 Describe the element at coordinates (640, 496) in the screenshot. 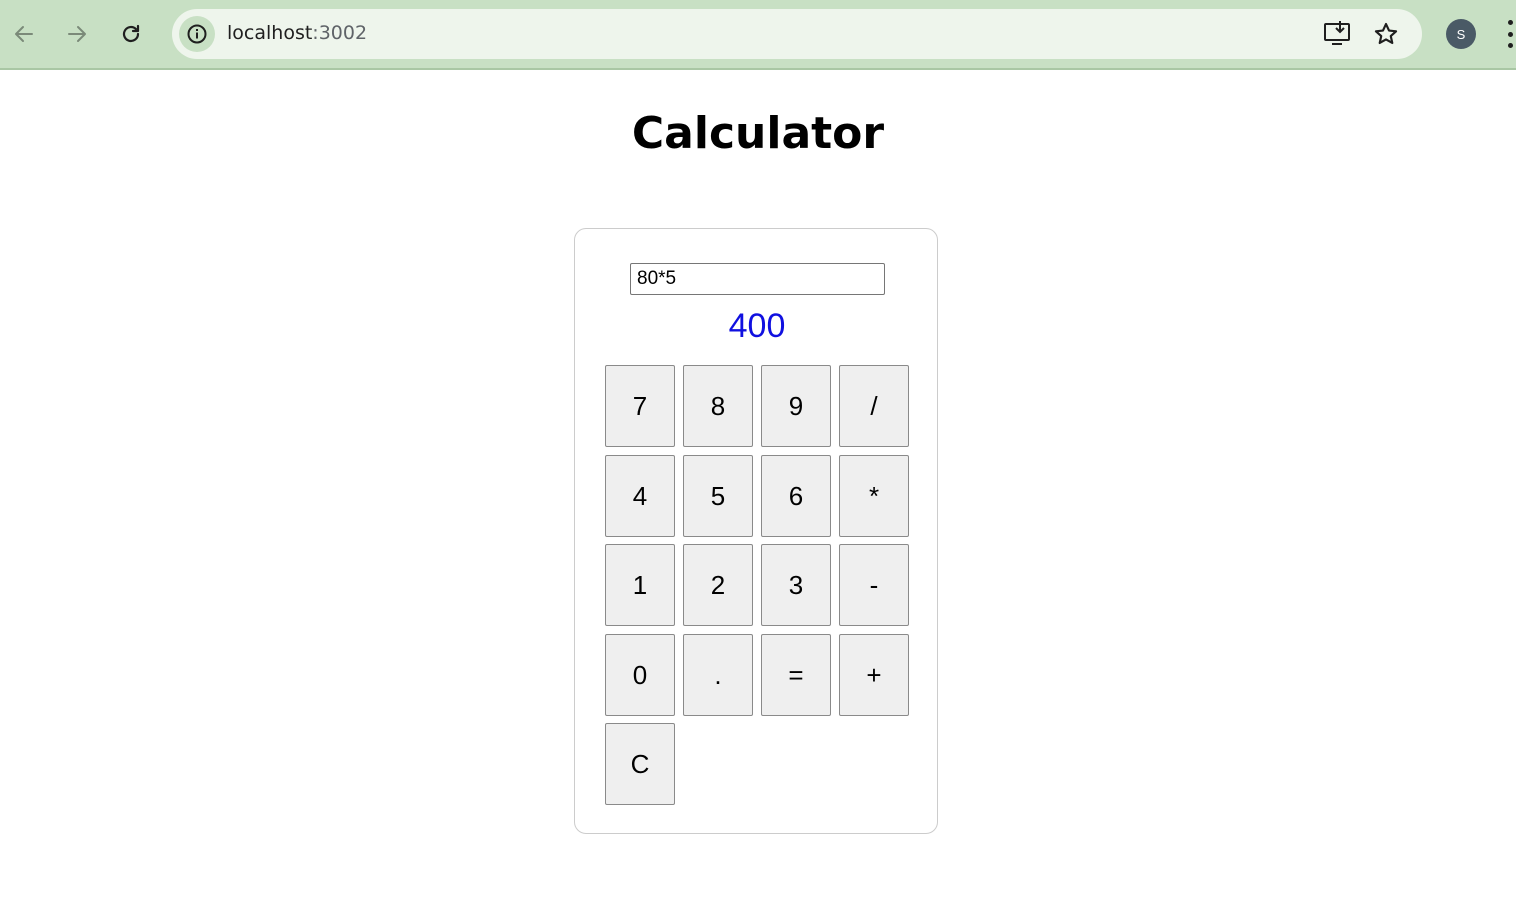

I see `key-4-button: 4` at that location.